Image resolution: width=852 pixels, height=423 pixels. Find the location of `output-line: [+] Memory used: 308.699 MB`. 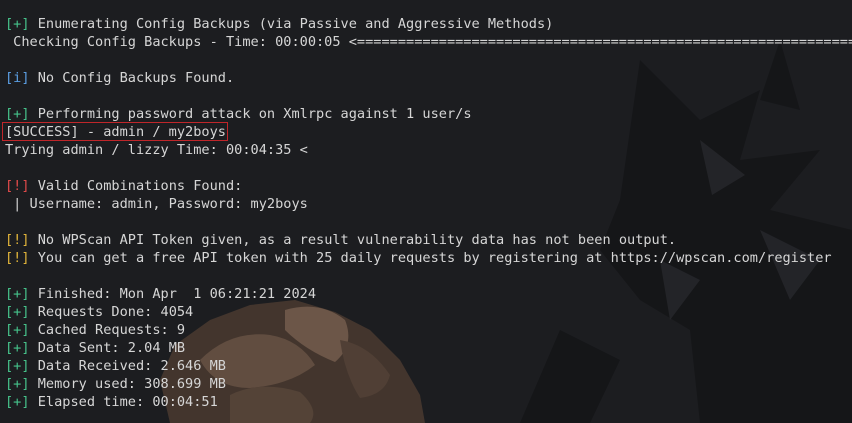

output-line: [+] Memory used: 308.699 MB is located at coordinates (115, 384).